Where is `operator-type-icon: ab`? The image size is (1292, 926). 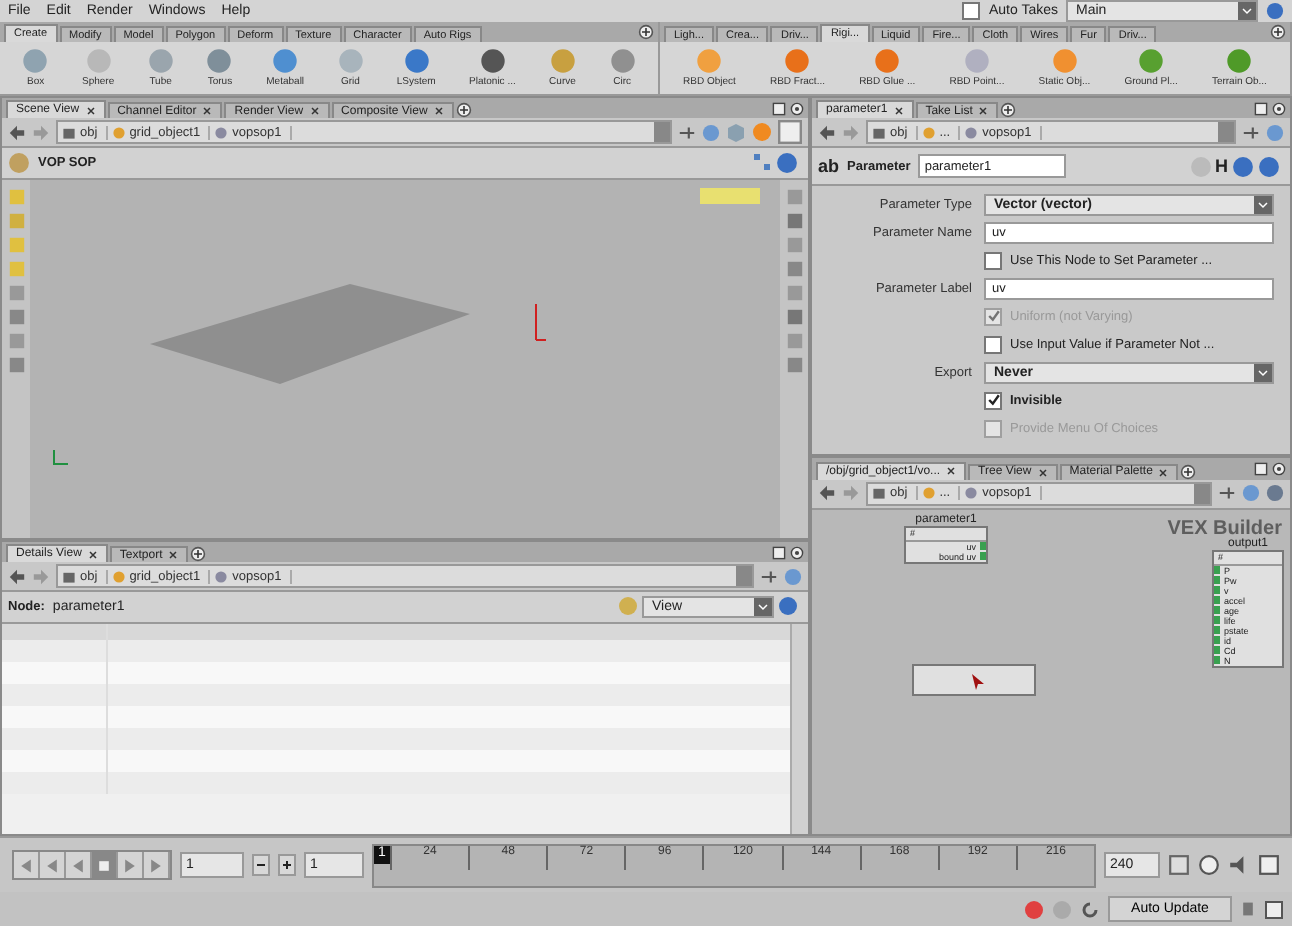 operator-type-icon: ab is located at coordinates (829, 166).